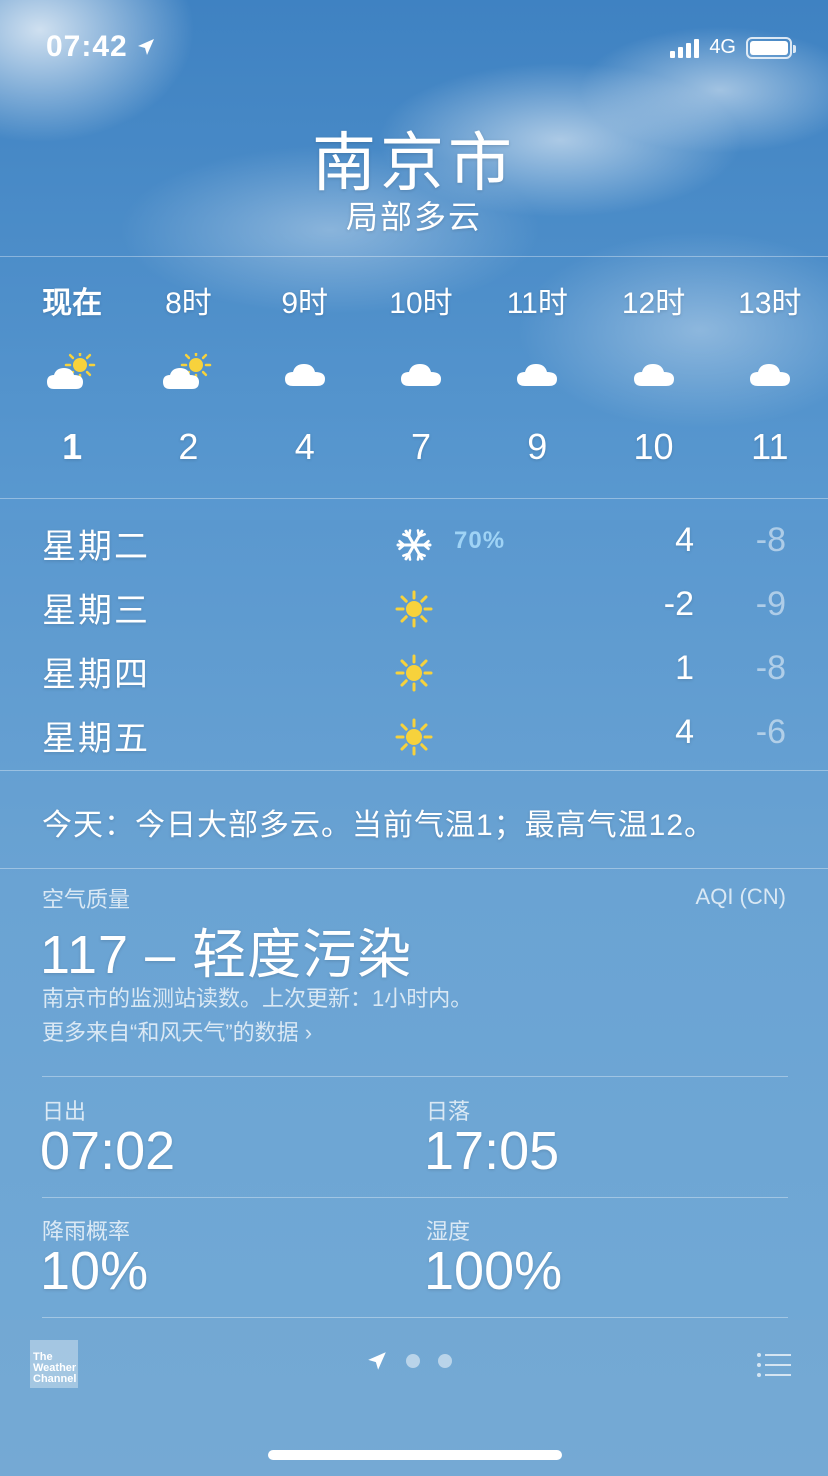 The width and height of the screenshot is (828, 1476). I want to click on hour-temperature: 7, so click(420, 446).